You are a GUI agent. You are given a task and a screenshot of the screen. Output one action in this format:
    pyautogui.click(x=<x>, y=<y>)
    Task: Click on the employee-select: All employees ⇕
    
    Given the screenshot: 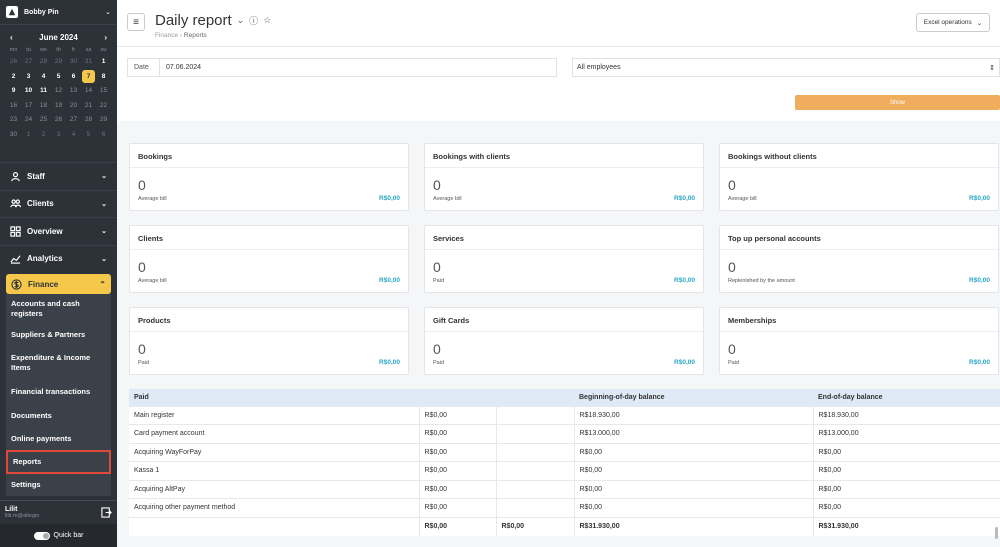 What is the action you would take?
    pyautogui.click(x=786, y=67)
    